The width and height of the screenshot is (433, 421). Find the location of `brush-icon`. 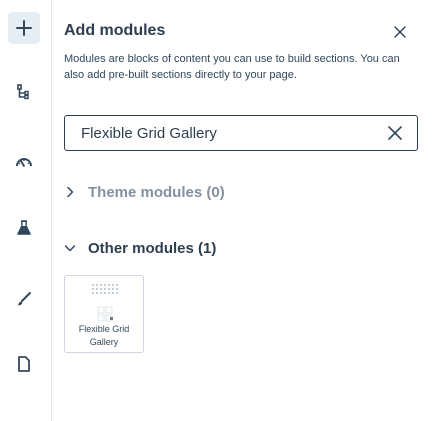

brush-icon is located at coordinates (24, 299).